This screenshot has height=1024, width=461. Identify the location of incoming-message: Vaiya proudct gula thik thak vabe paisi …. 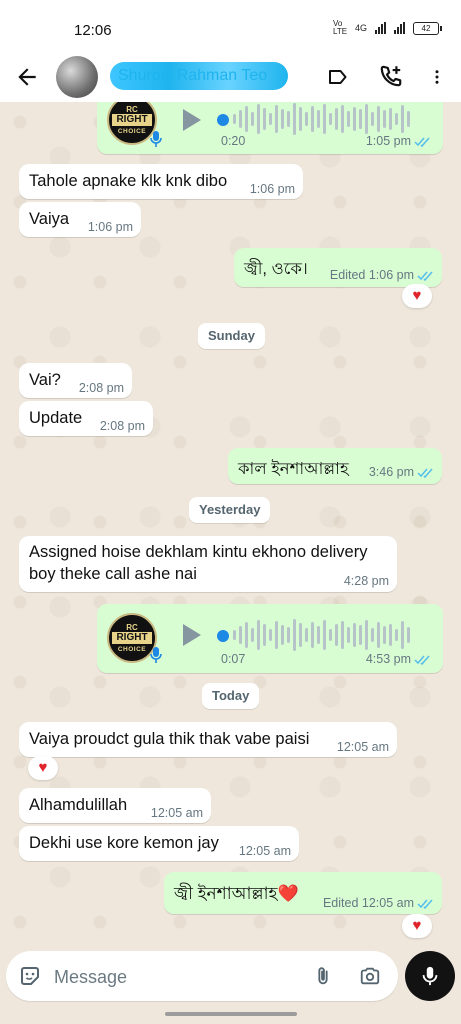
(208, 739).